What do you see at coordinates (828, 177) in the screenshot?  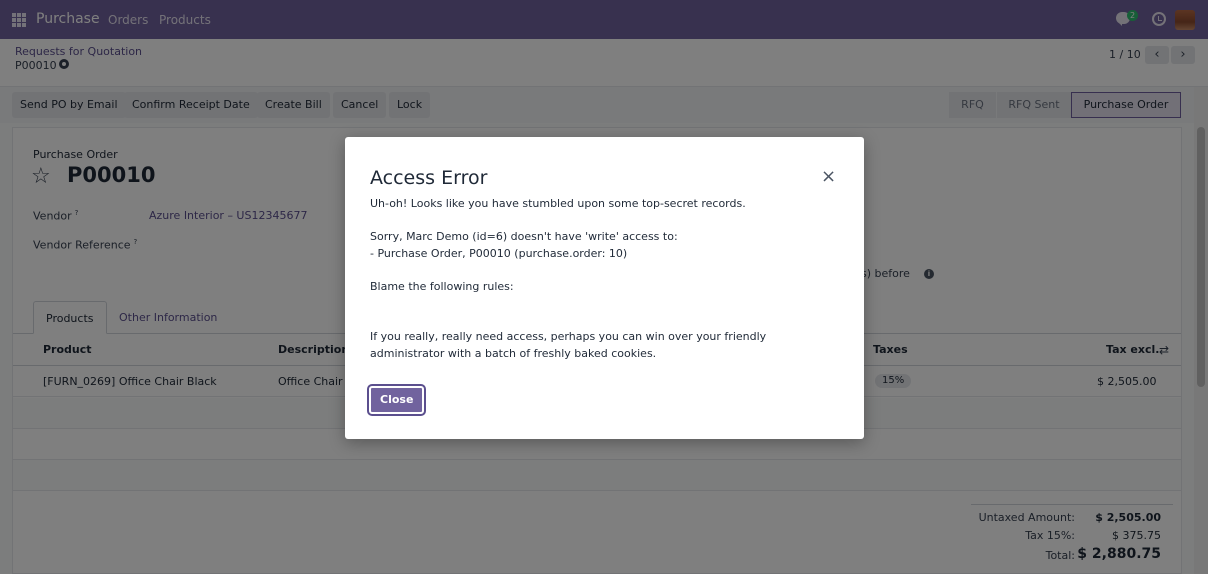 I see `close-icon: ×` at bounding box center [828, 177].